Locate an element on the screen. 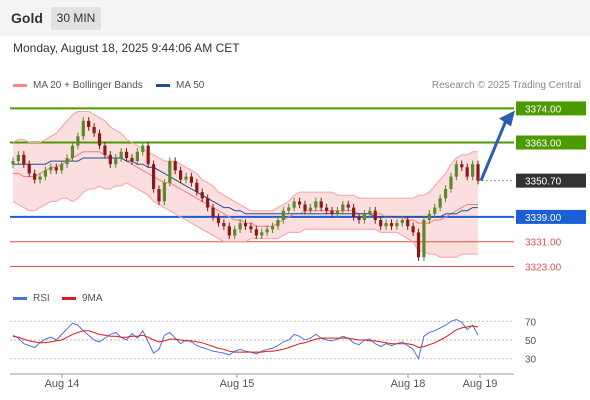  level-label: 3339.00 is located at coordinates (543, 218).